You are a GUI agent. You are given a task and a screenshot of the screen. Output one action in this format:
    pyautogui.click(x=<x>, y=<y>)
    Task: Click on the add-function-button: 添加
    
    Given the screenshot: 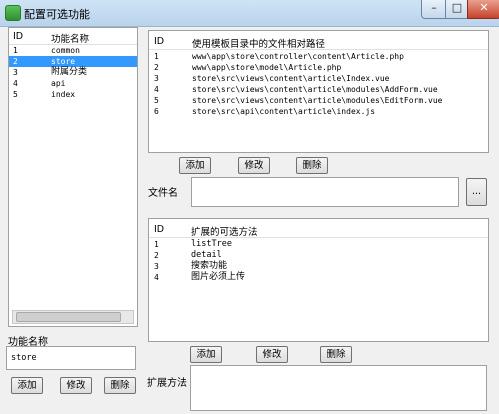 What is the action you would take?
    pyautogui.click(x=27, y=385)
    